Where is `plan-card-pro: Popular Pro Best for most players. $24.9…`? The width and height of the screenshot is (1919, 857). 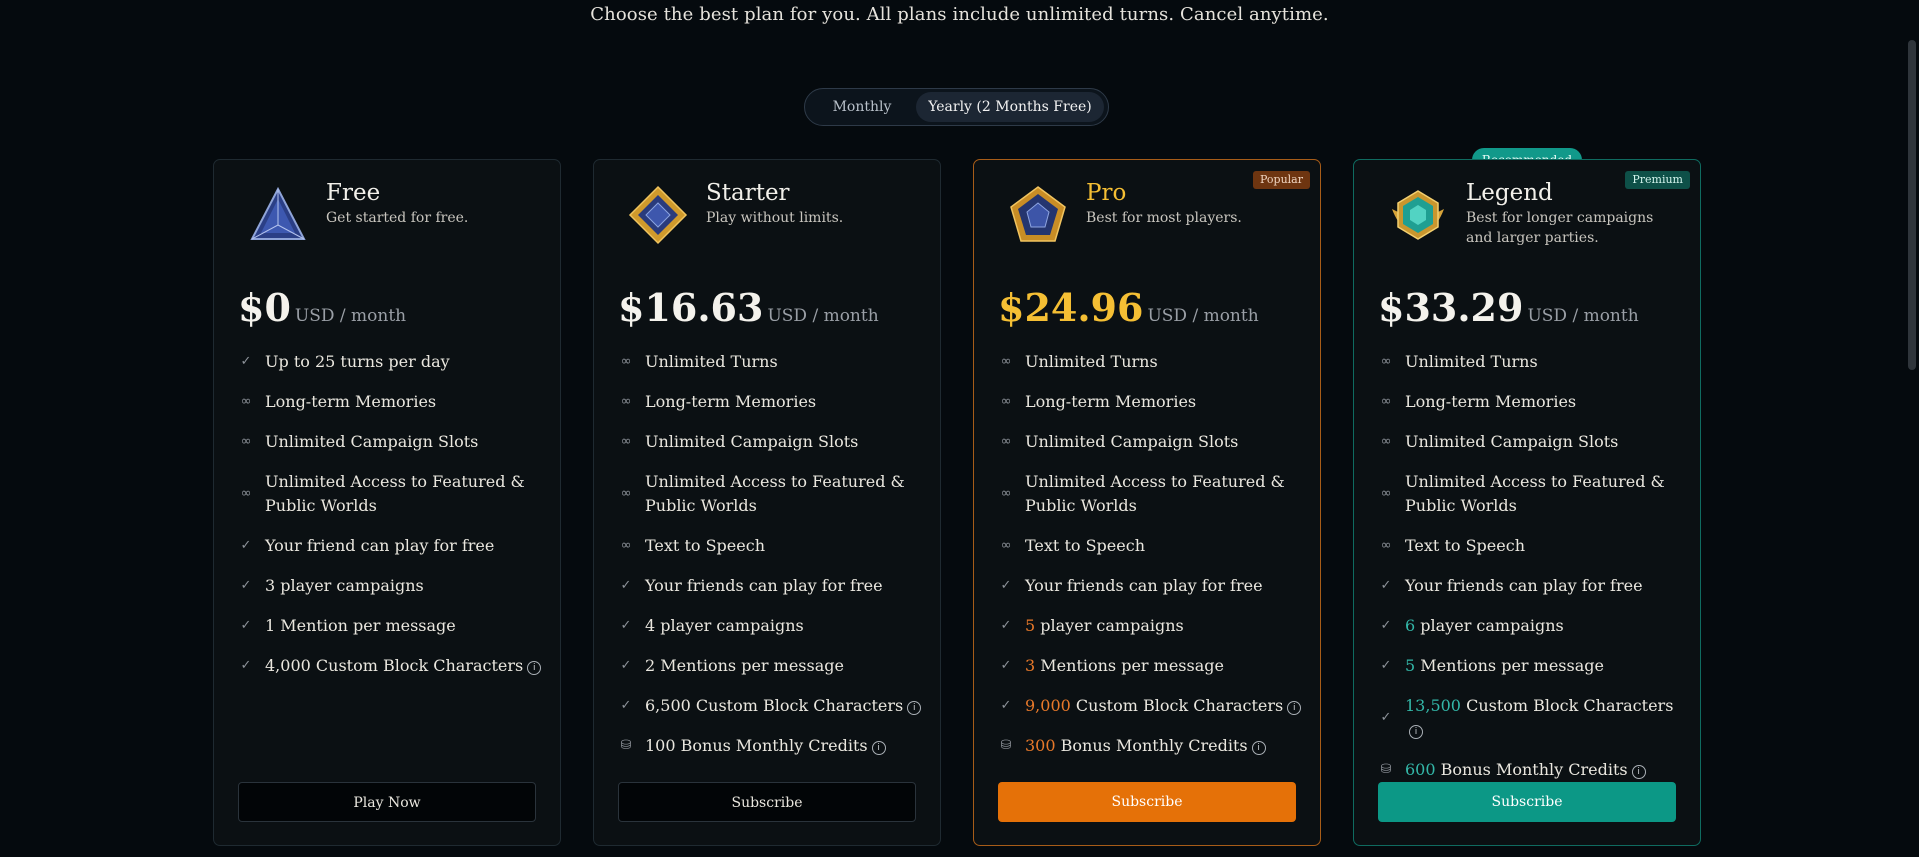 plan-card-pro: Popular Pro Best for most players. $24.9… is located at coordinates (1147, 502).